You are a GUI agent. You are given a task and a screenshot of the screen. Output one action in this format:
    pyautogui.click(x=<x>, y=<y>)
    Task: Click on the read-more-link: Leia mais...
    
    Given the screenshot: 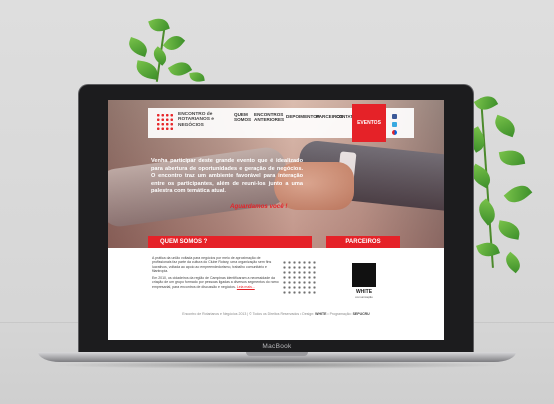 What is the action you would take?
    pyautogui.click(x=246, y=287)
    